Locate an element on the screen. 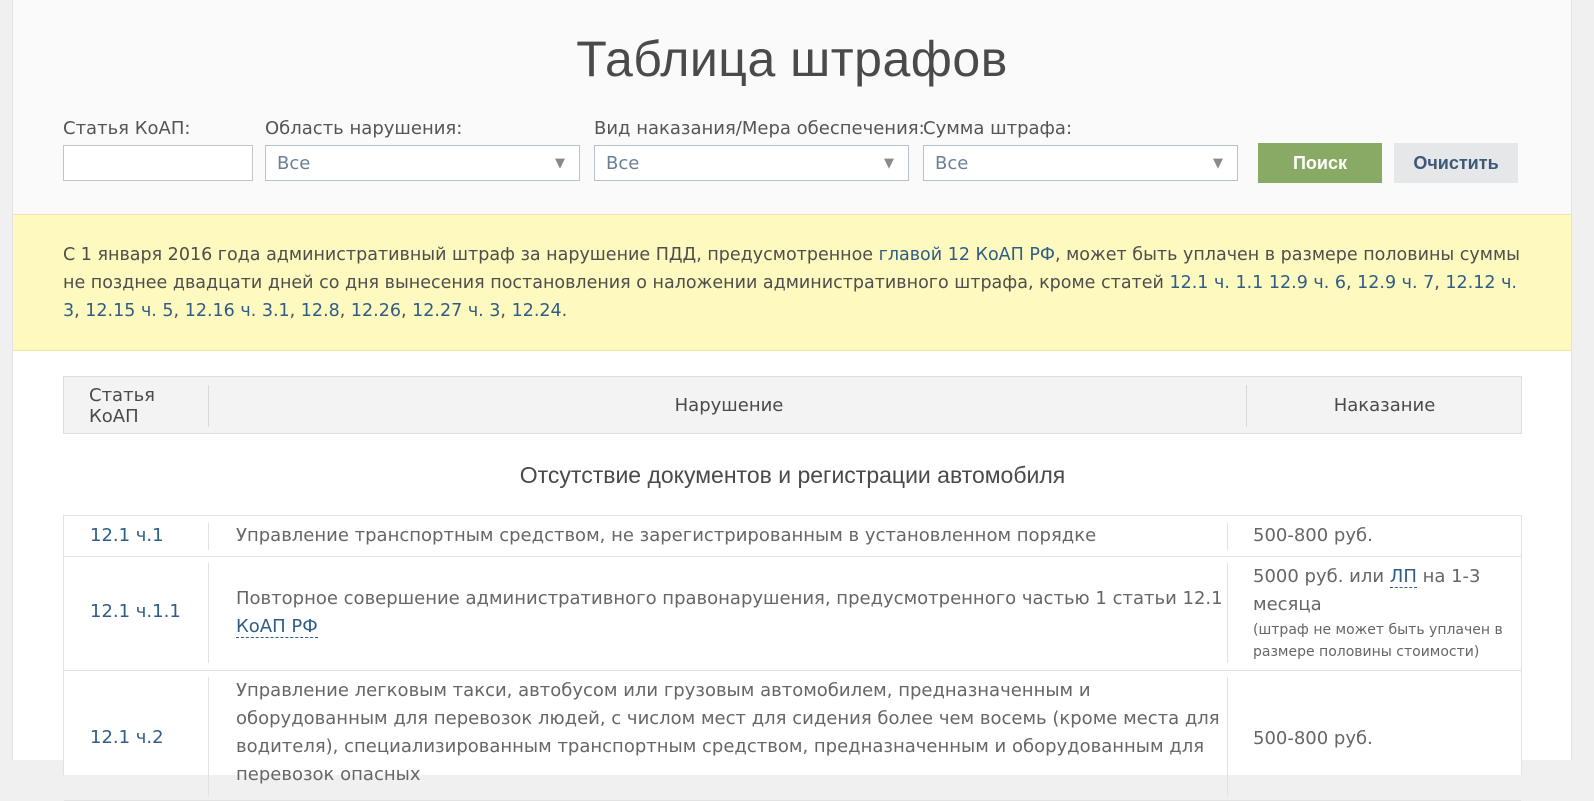 The width and height of the screenshot is (1594, 801). page-title: Таблица штрафов is located at coordinates (792, 59).